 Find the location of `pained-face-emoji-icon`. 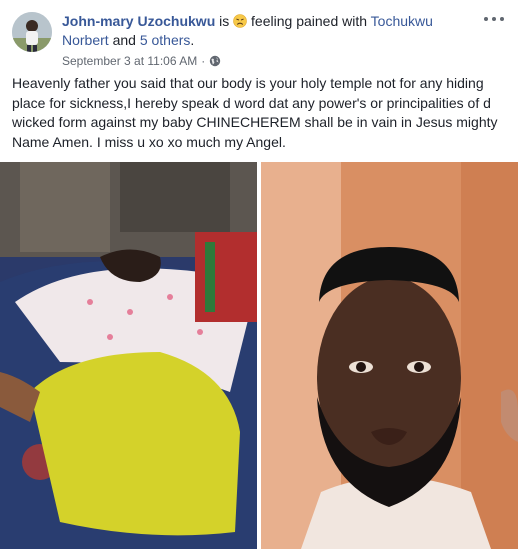

pained-face-emoji-icon is located at coordinates (240, 21).